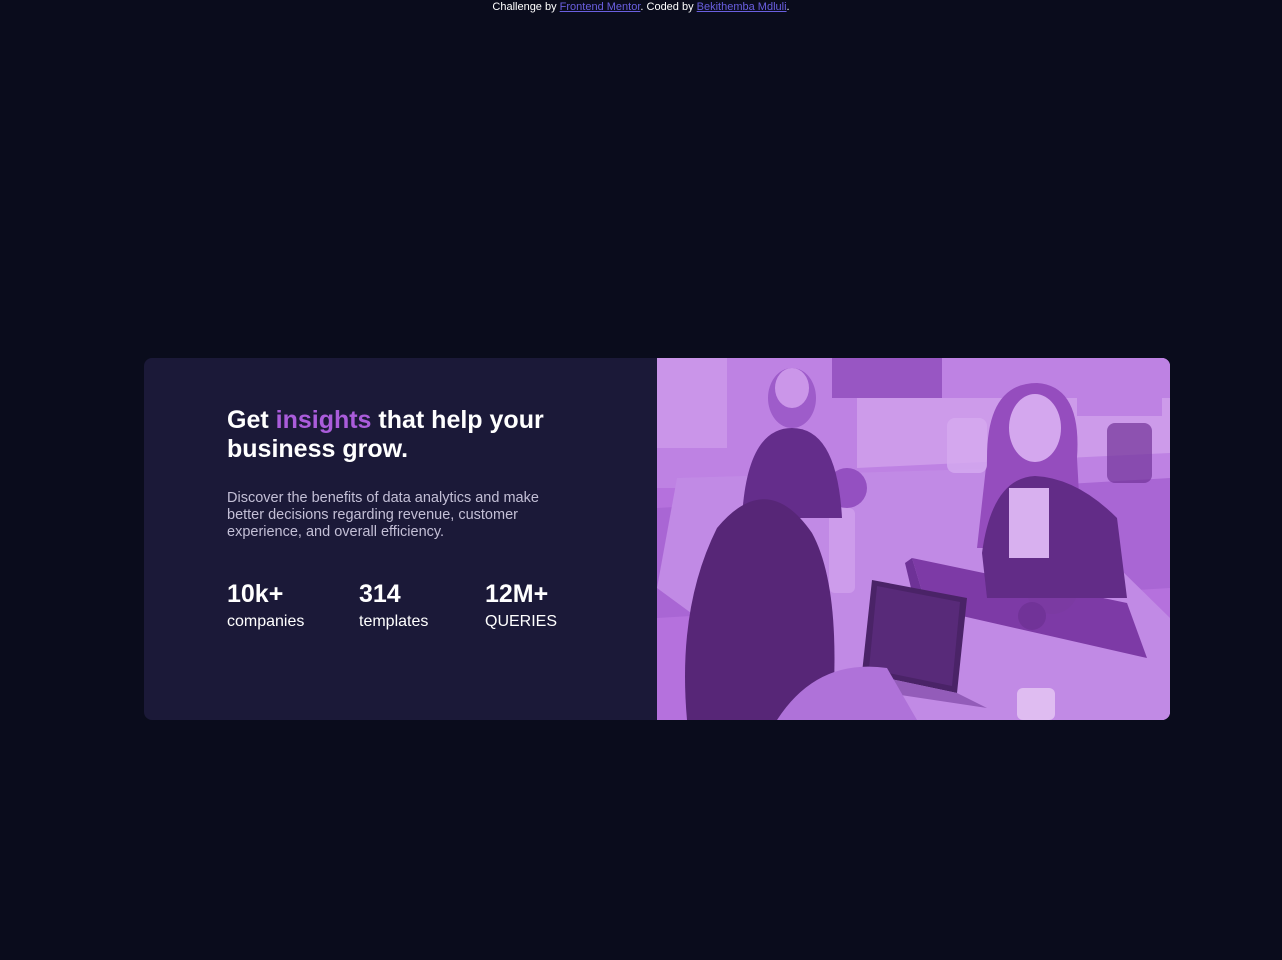 This screenshot has width=1282, height=960. What do you see at coordinates (788, 7) in the screenshot?
I see `attribution-suffix: .` at bounding box center [788, 7].